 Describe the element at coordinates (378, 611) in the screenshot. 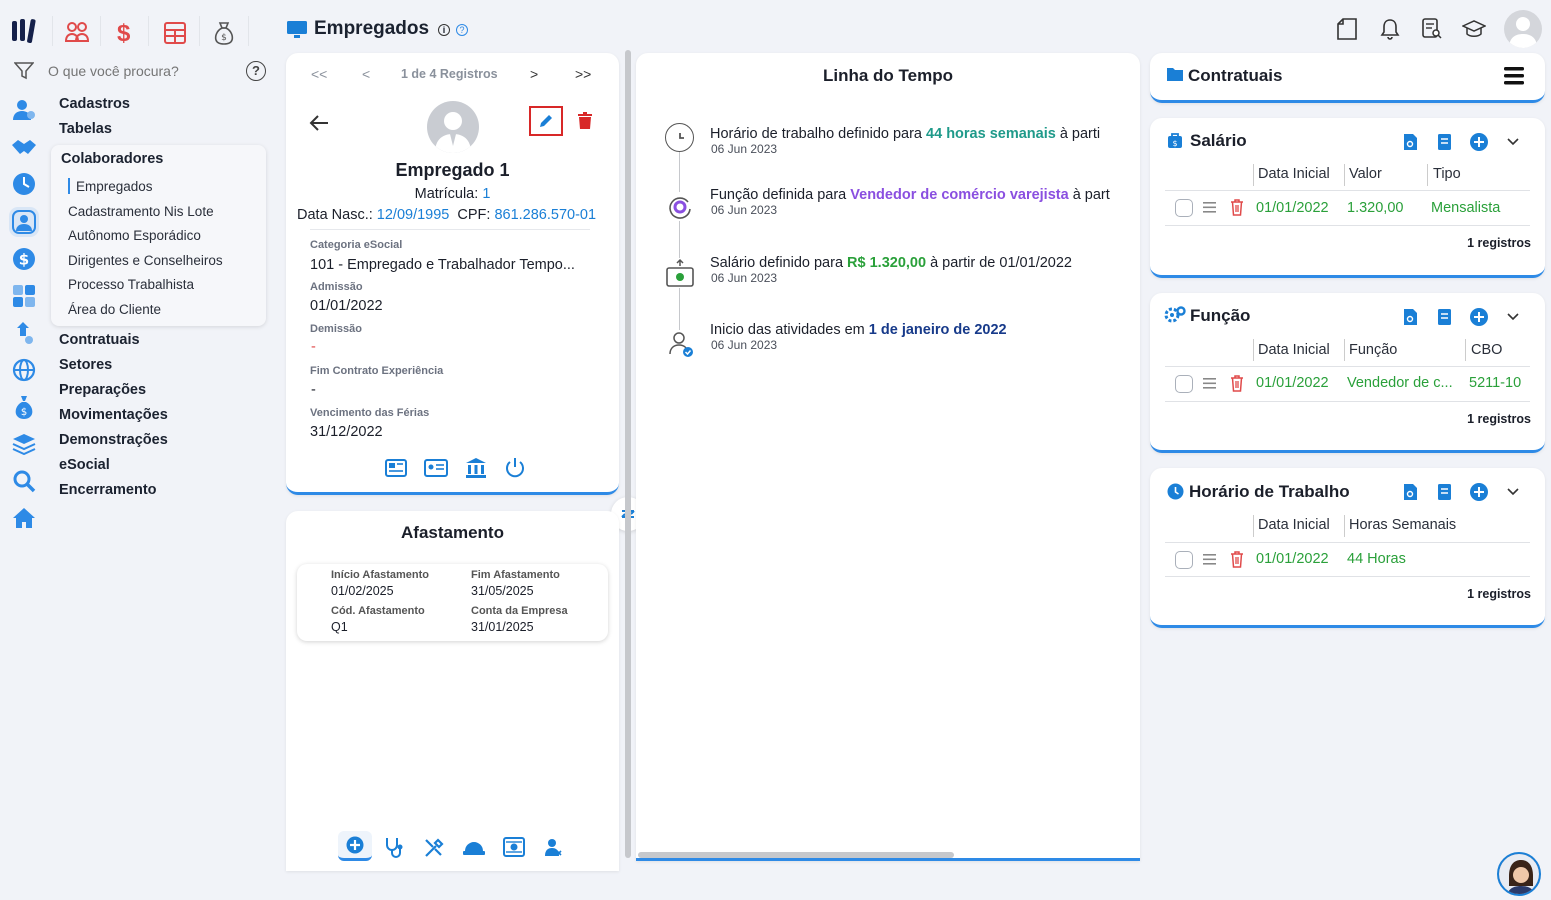

I see `cod-label: Cód. Afastamento` at that location.